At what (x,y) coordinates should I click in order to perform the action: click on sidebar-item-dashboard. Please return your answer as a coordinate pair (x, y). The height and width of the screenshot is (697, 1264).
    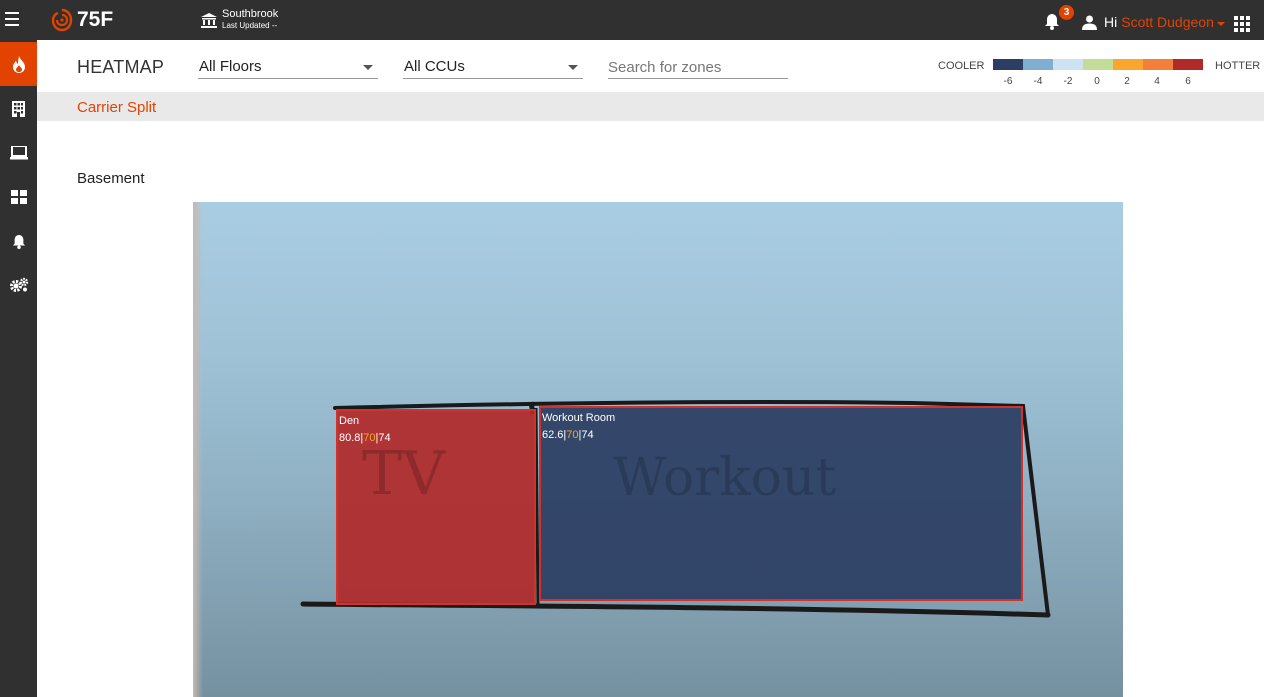
    Looking at the image, I should click on (18, 197).